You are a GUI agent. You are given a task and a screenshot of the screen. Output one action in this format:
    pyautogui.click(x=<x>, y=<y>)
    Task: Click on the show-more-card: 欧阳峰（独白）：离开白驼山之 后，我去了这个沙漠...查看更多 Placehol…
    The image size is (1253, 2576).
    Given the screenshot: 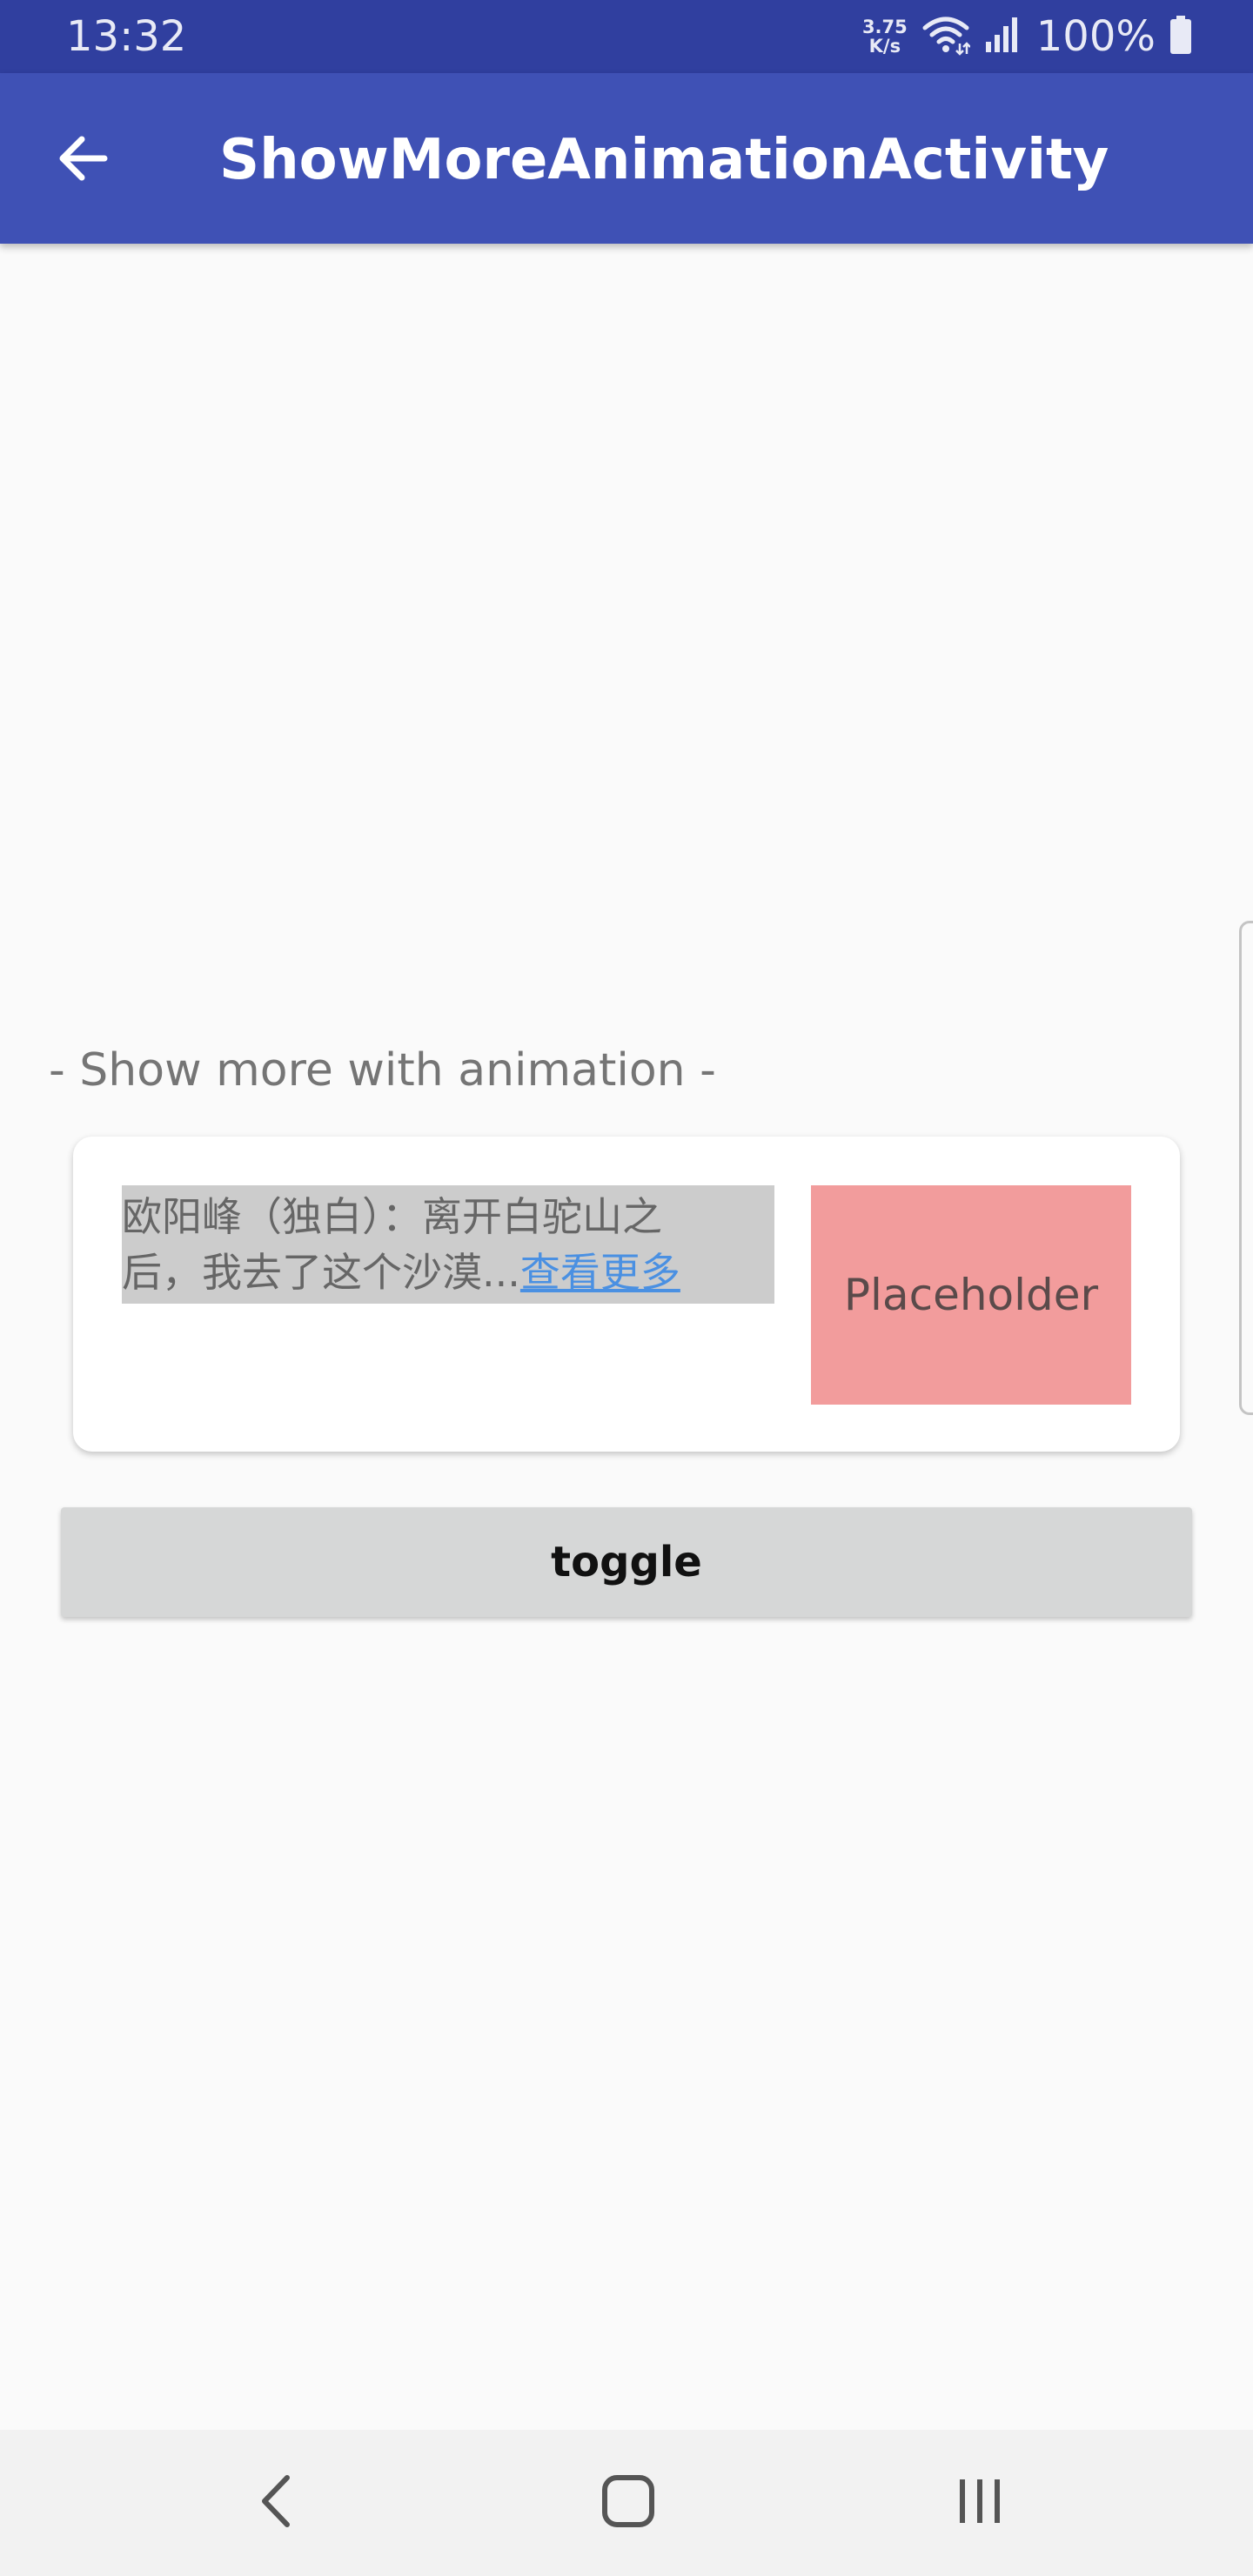 What is the action you would take?
    pyautogui.click(x=626, y=1294)
    